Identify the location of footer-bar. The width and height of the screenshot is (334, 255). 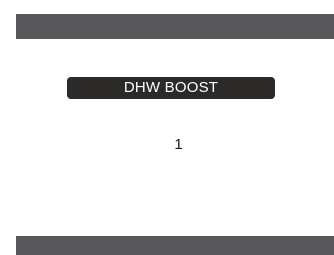
(175, 245).